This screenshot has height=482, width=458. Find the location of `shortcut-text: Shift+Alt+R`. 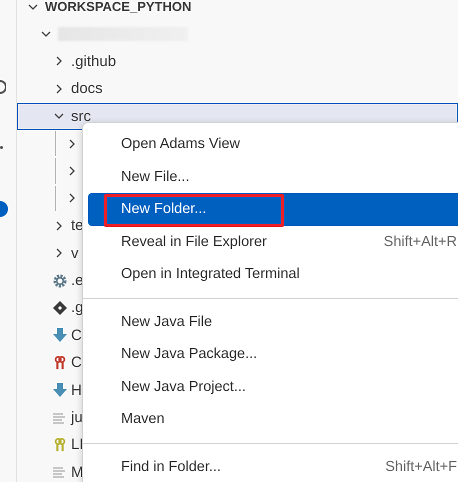

shortcut-text: Shift+Alt+R is located at coordinates (420, 242).